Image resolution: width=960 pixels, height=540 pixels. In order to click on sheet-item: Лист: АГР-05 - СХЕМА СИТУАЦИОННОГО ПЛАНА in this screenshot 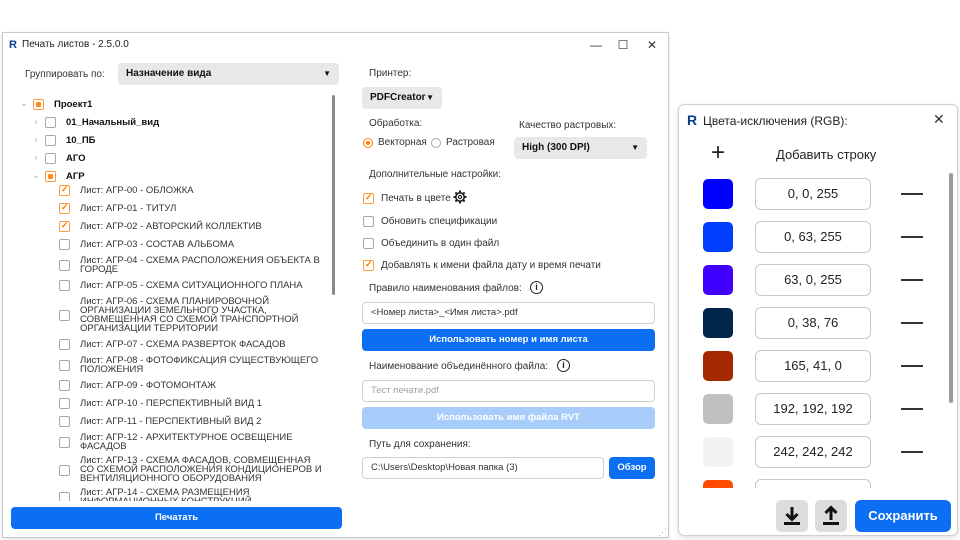, I will do `click(168, 287)`.